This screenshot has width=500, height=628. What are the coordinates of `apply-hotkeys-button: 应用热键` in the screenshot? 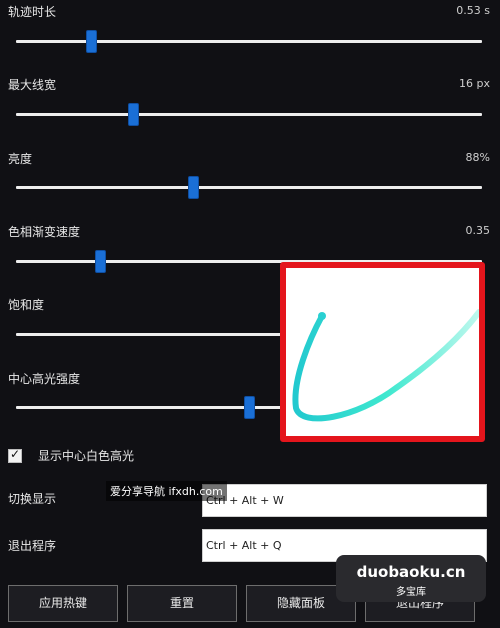 It's located at (63, 603).